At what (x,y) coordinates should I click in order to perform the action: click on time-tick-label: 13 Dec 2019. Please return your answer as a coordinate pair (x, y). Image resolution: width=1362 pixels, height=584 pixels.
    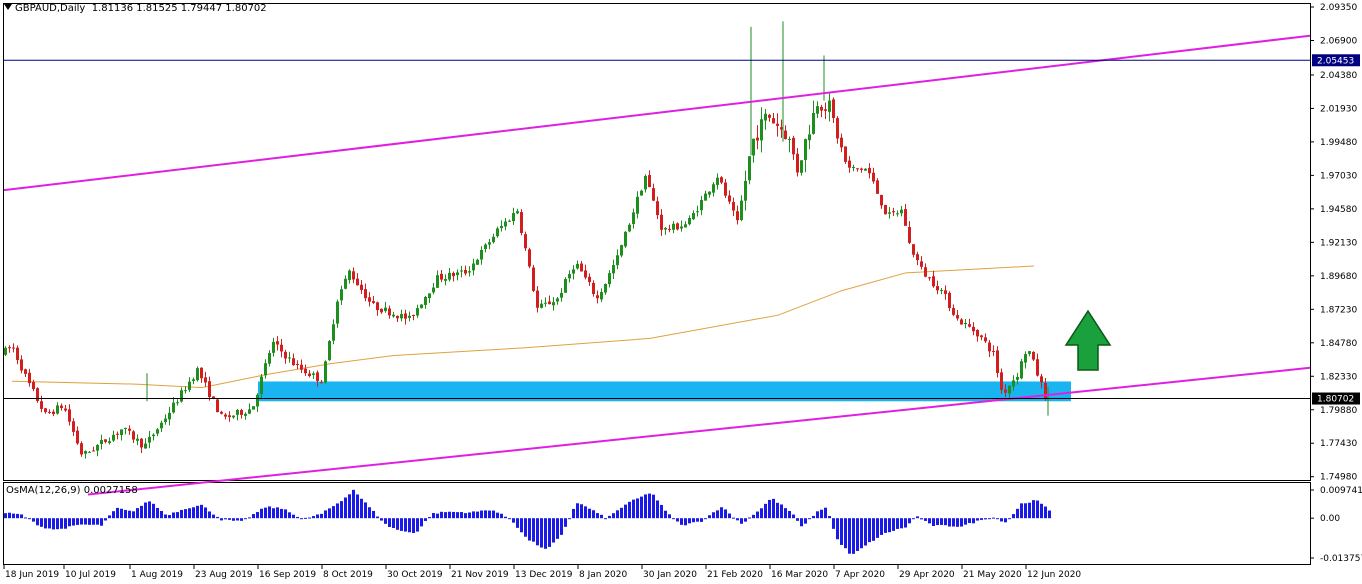
    Looking at the image, I should click on (544, 575).